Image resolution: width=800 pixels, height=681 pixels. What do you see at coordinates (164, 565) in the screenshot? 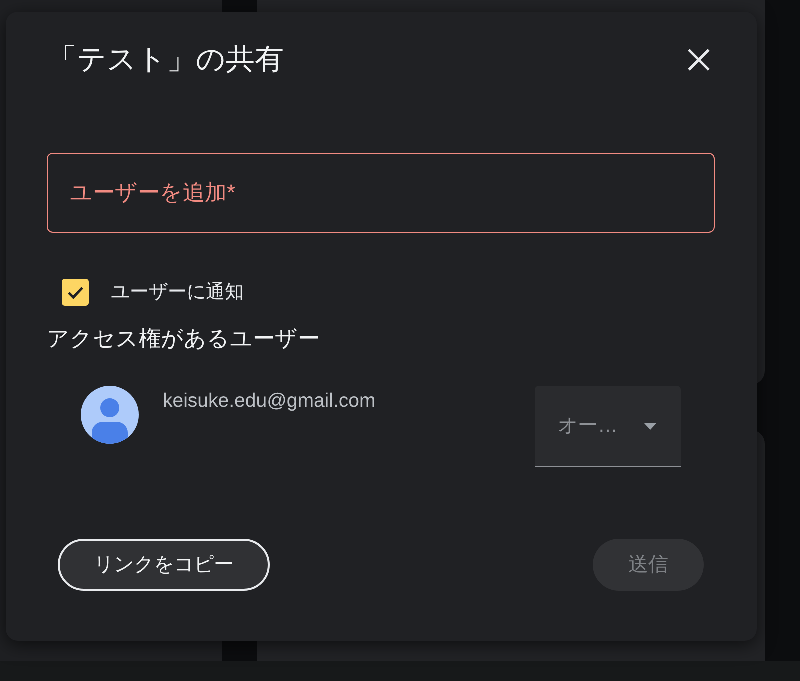
I see `action-button: リンクをコピー` at bounding box center [164, 565].